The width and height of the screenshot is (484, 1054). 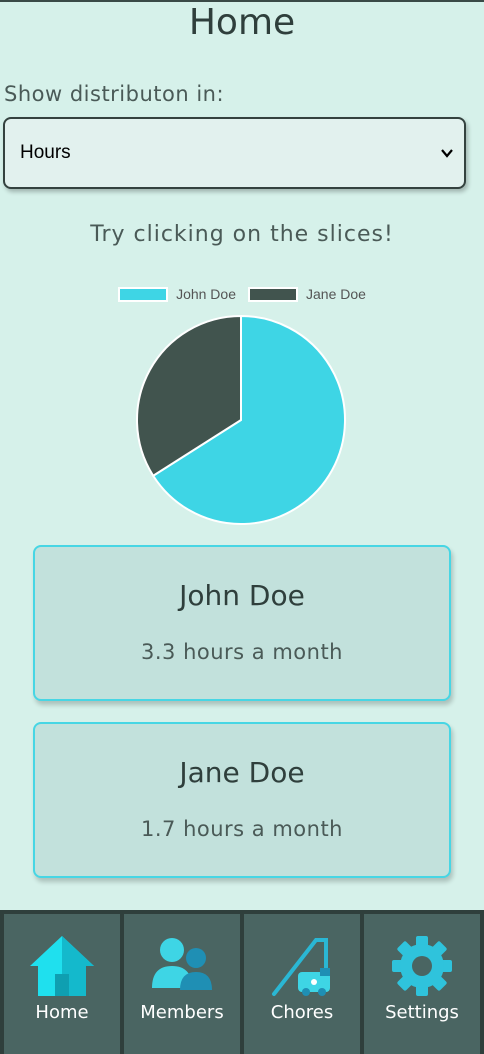 I want to click on member-card-name: Jane Doe, so click(x=242, y=772).